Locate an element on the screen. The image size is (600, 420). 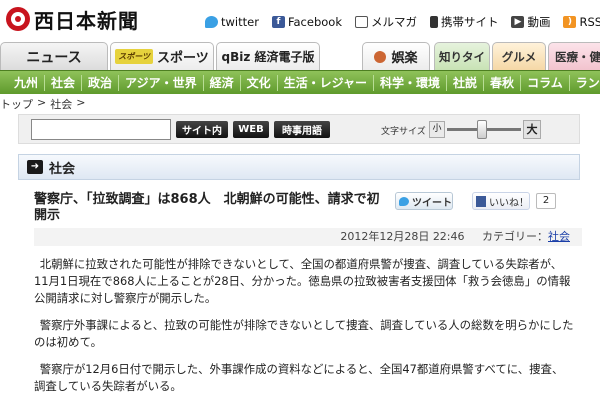
site-search-button: サイト内 is located at coordinates (202, 129).